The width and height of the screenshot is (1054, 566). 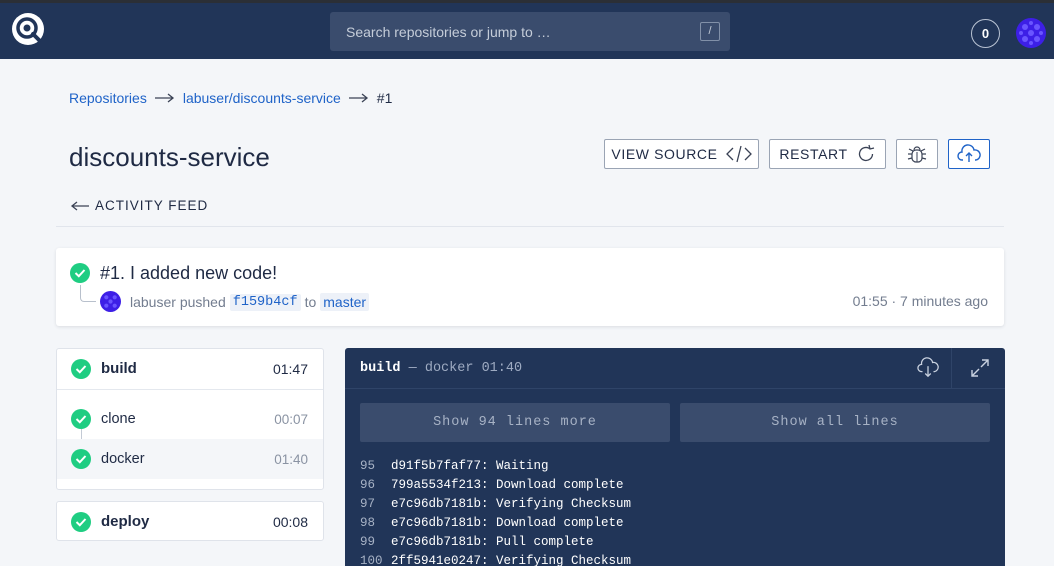 I want to click on drone-logo-icon, so click(x=28, y=29).